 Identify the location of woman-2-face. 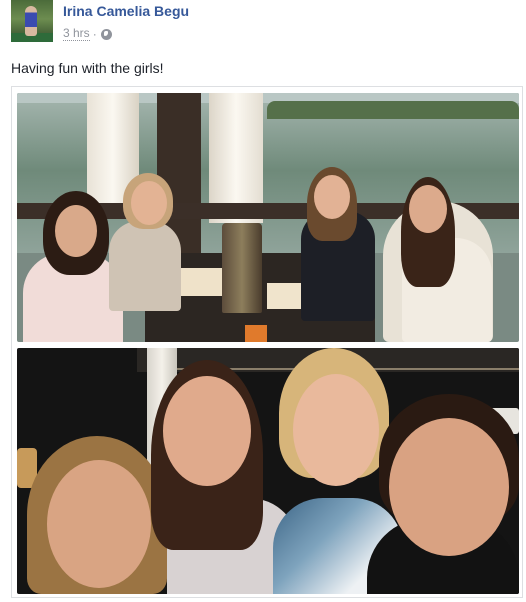
(207, 431).